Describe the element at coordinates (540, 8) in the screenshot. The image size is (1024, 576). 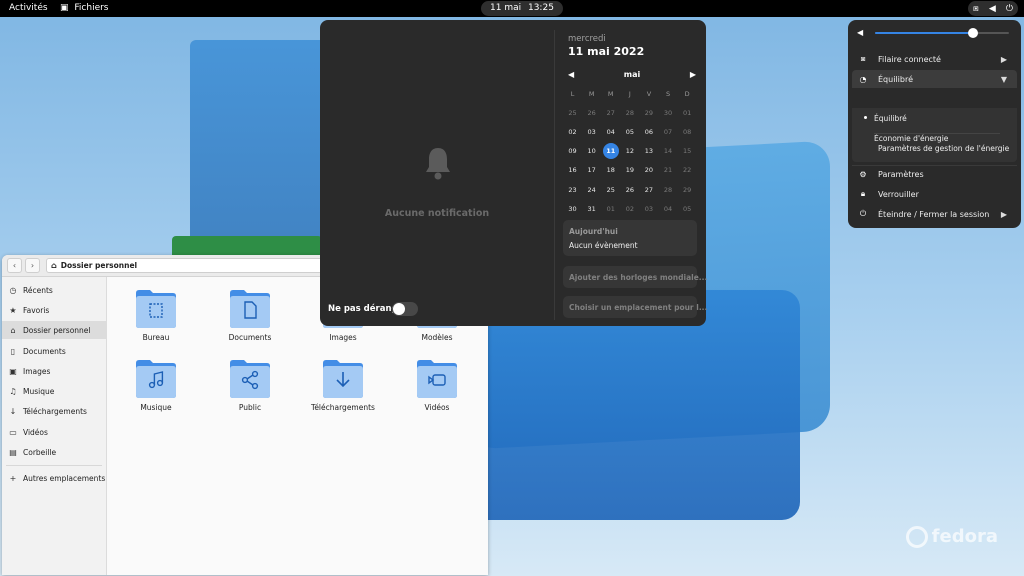
I see `clock-time: 13:25` at that location.